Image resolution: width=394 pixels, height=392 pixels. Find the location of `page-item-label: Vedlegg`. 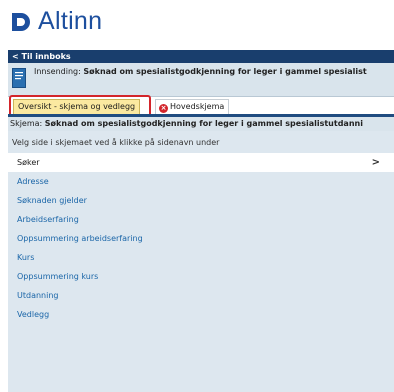

page-item-label: Vedlegg is located at coordinates (33, 314).